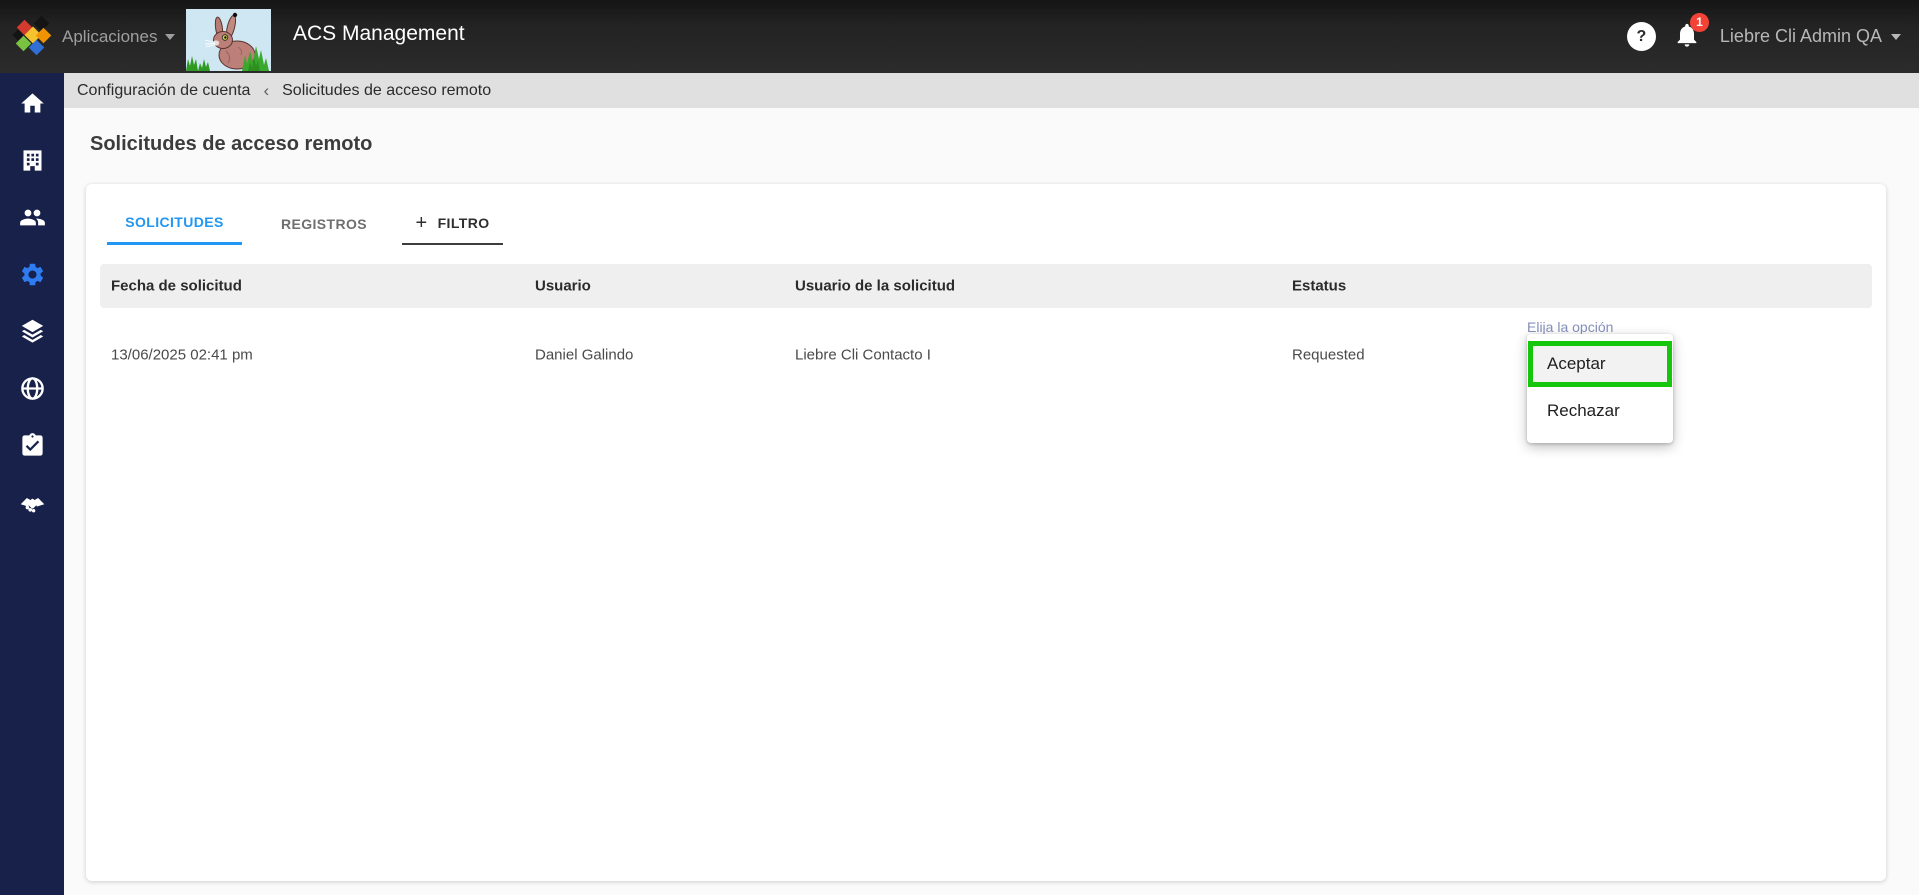 The height and width of the screenshot is (895, 1919). What do you see at coordinates (387, 90) in the screenshot?
I see `breadcrumb-current: Solicitudes de acceso remoto` at bounding box center [387, 90].